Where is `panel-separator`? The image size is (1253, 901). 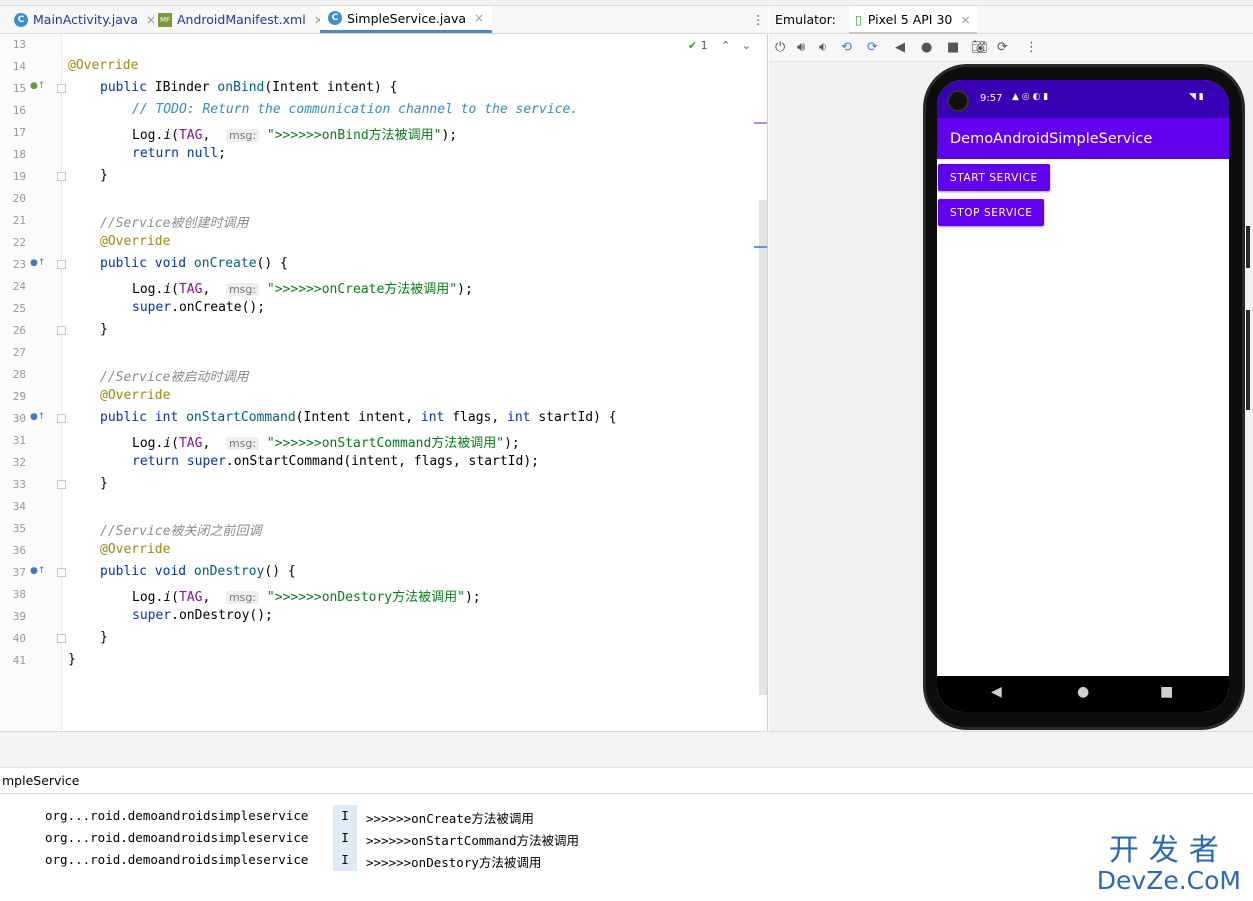
panel-separator is located at coordinates (626, 749).